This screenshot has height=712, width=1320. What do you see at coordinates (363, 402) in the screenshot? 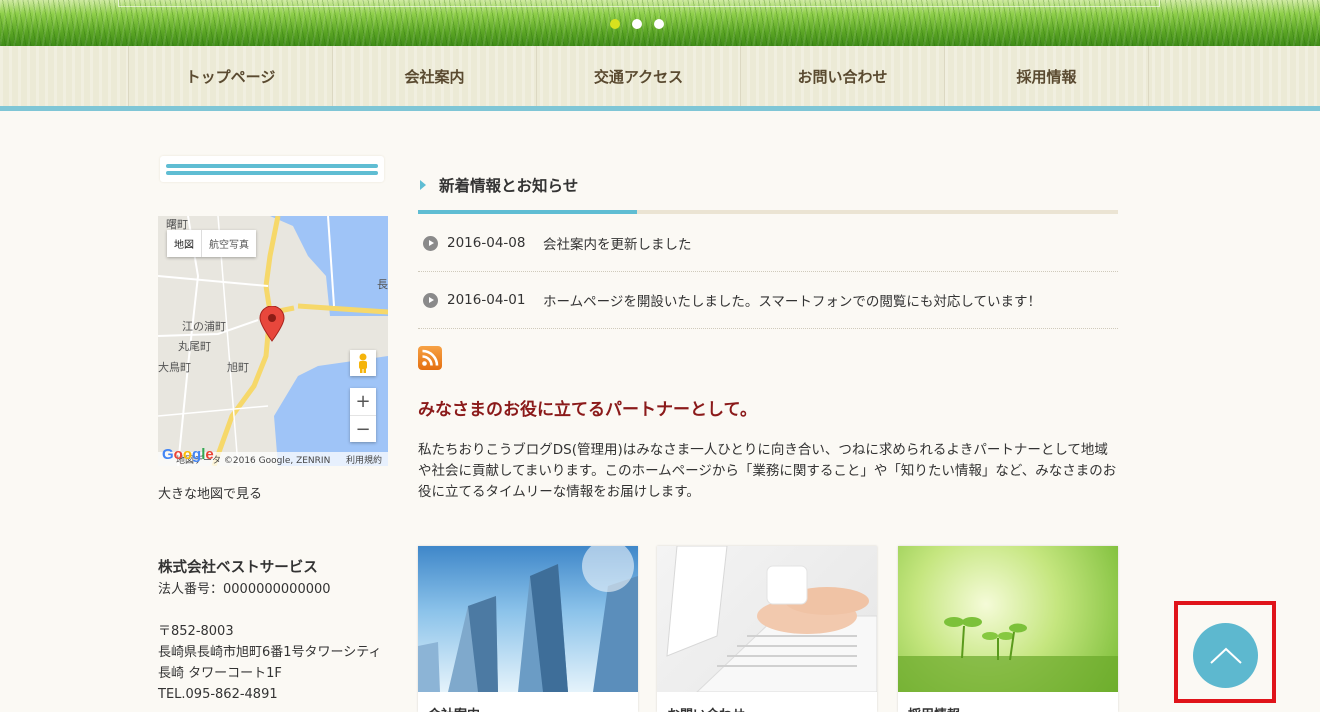
I see `zoom-in-button: +` at bounding box center [363, 402].